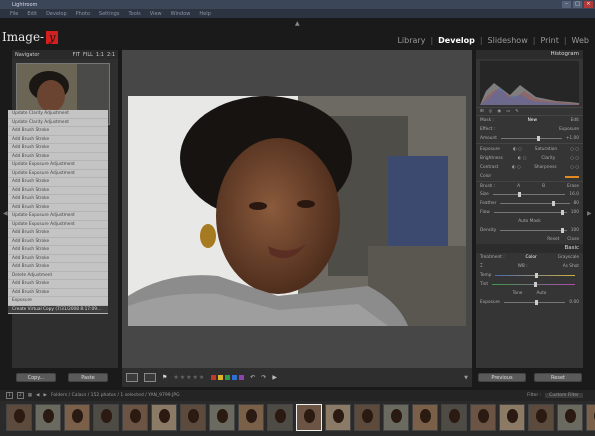 The image size is (595, 436). What do you see at coordinates (588, 4) in the screenshot?
I see `close-icon: ×` at bounding box center [588, 4].